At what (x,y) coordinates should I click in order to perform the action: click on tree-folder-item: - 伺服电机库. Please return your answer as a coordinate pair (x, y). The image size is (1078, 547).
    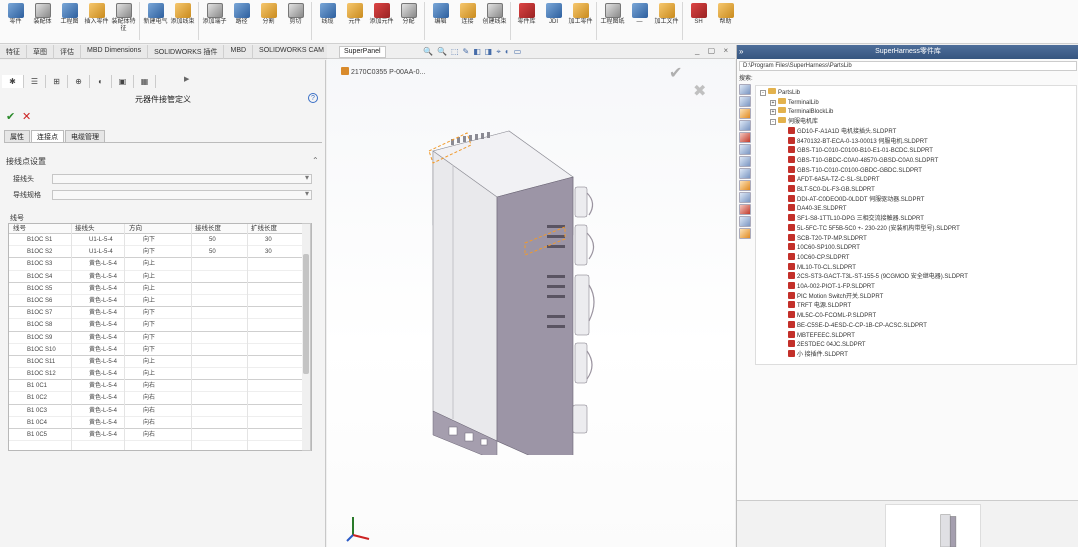
    Looking at the image, I should click on (794, 121).